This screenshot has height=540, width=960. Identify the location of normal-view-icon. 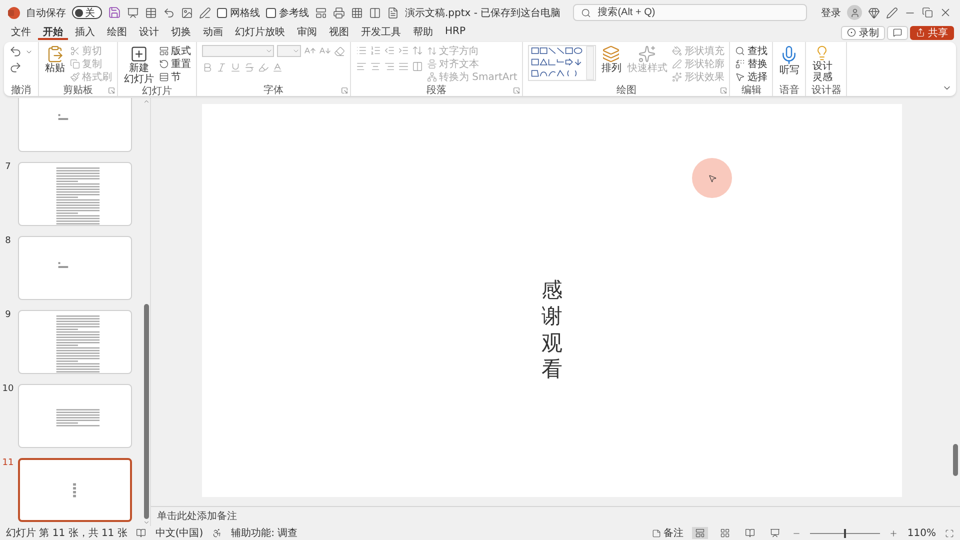
(700, 533).